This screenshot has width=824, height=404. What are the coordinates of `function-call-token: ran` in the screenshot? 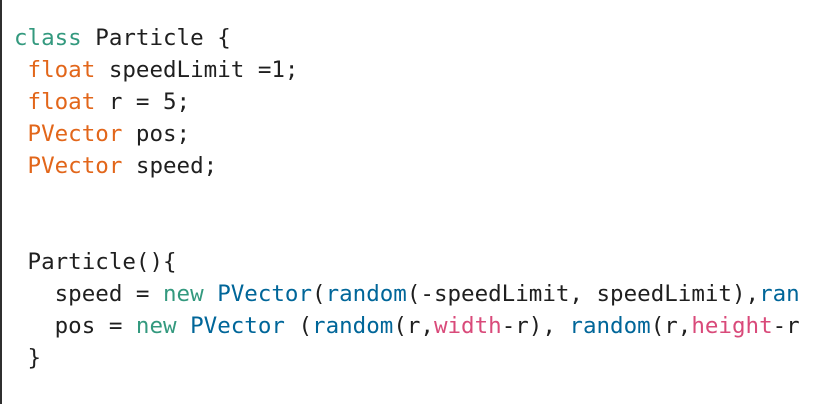 It's located at (779, 294).